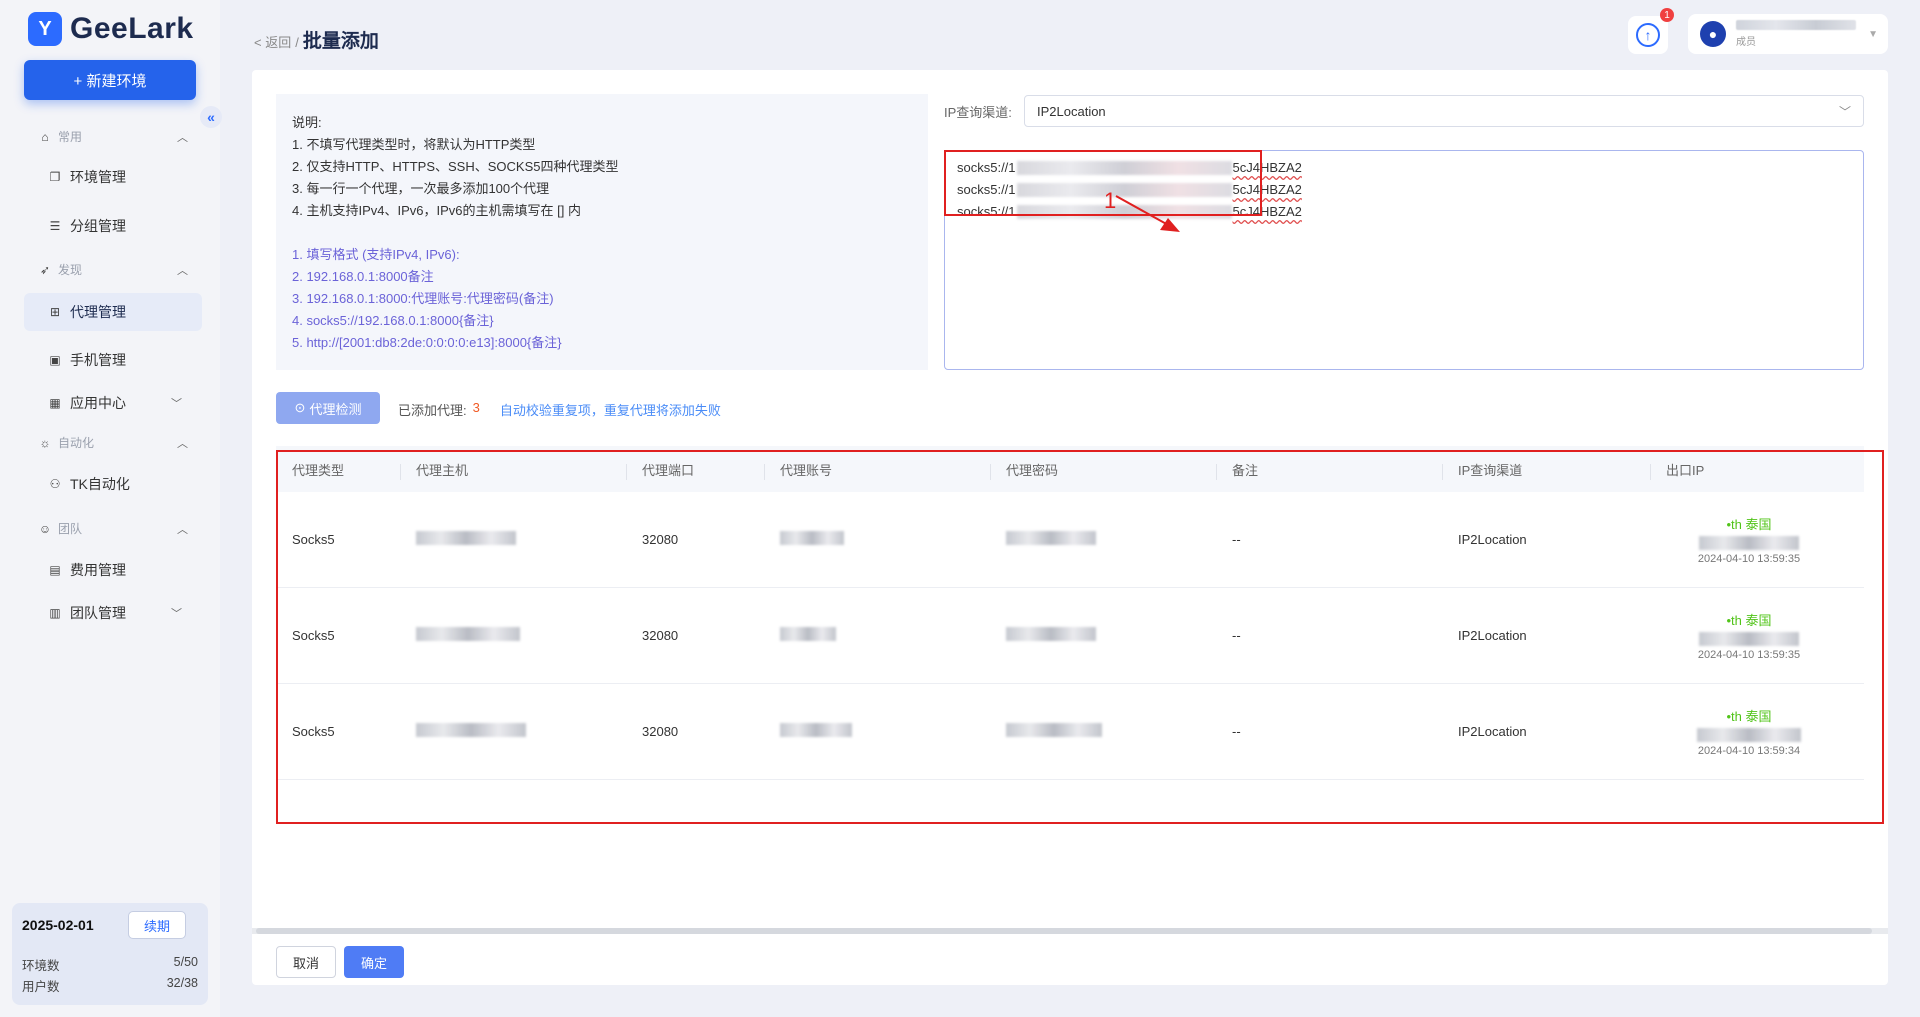  What do you see at coordinates (110, 964) in the screenshot?
I see `env-count-row: 环境数 5/50` at bounding box center [110, 964].